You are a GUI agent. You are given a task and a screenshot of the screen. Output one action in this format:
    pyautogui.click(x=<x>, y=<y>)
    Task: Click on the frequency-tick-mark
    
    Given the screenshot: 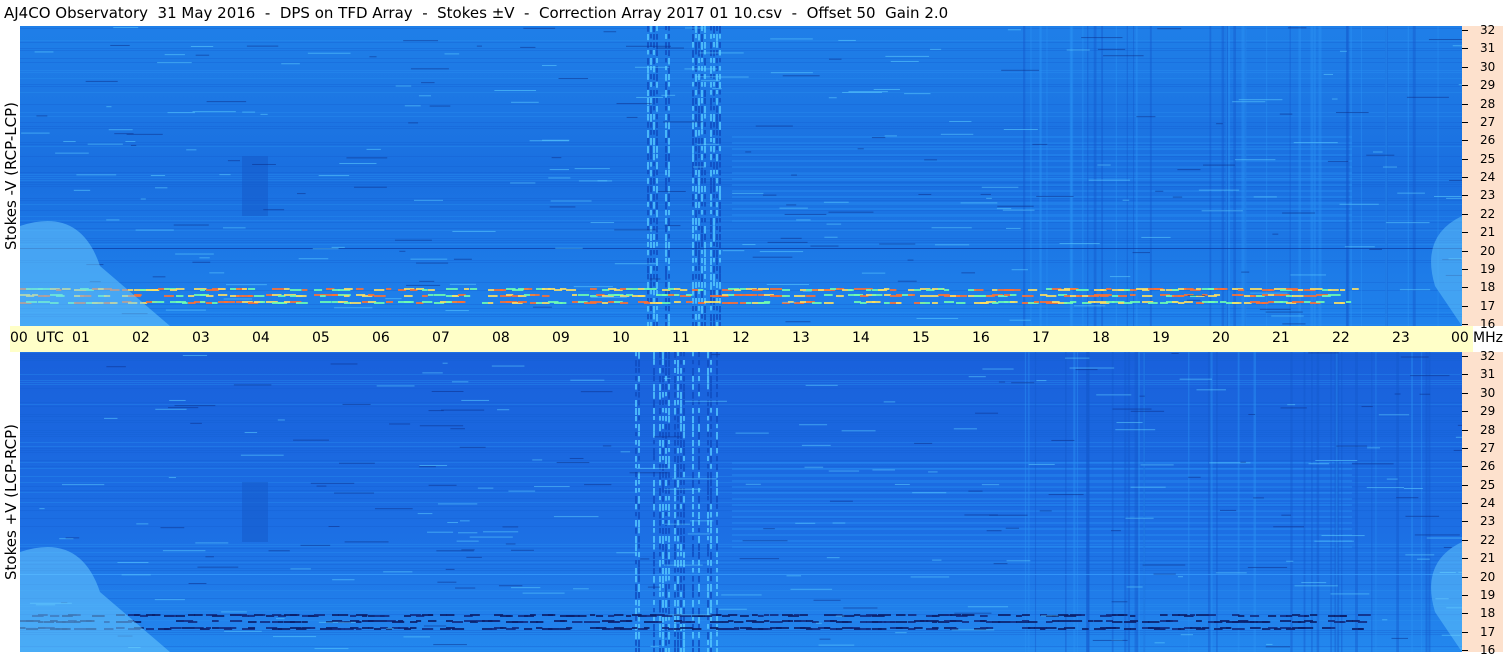 What is the action you would take?
    pyautogui.click(x=1465, y=67)
    